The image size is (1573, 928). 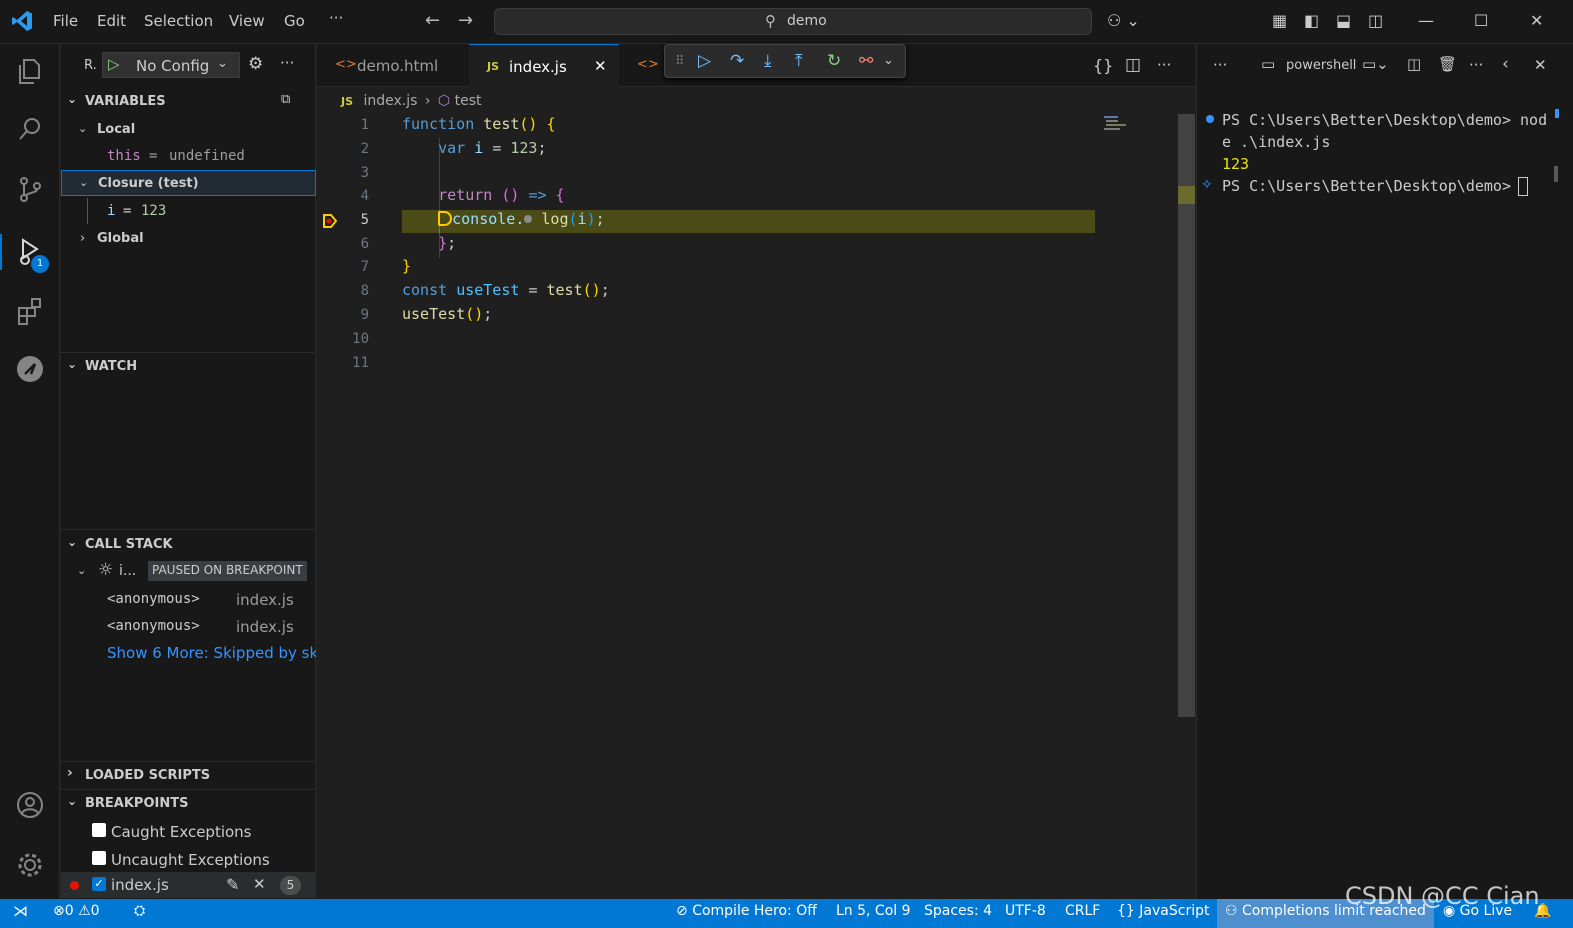 What do you see at coordinates (247, 21) in the screenshot?
I see `menu-view: View` at bounding box center [247, 21].